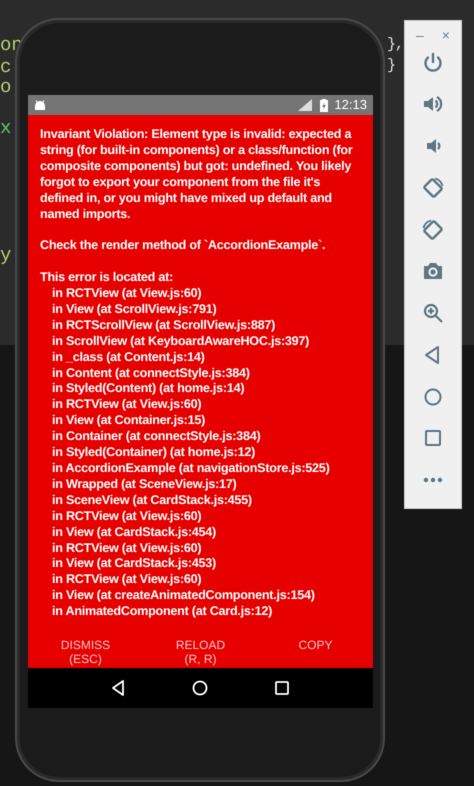 The width and height of the screenshot is (474, 786). I want to click on battery-icon, so click(324, 105).